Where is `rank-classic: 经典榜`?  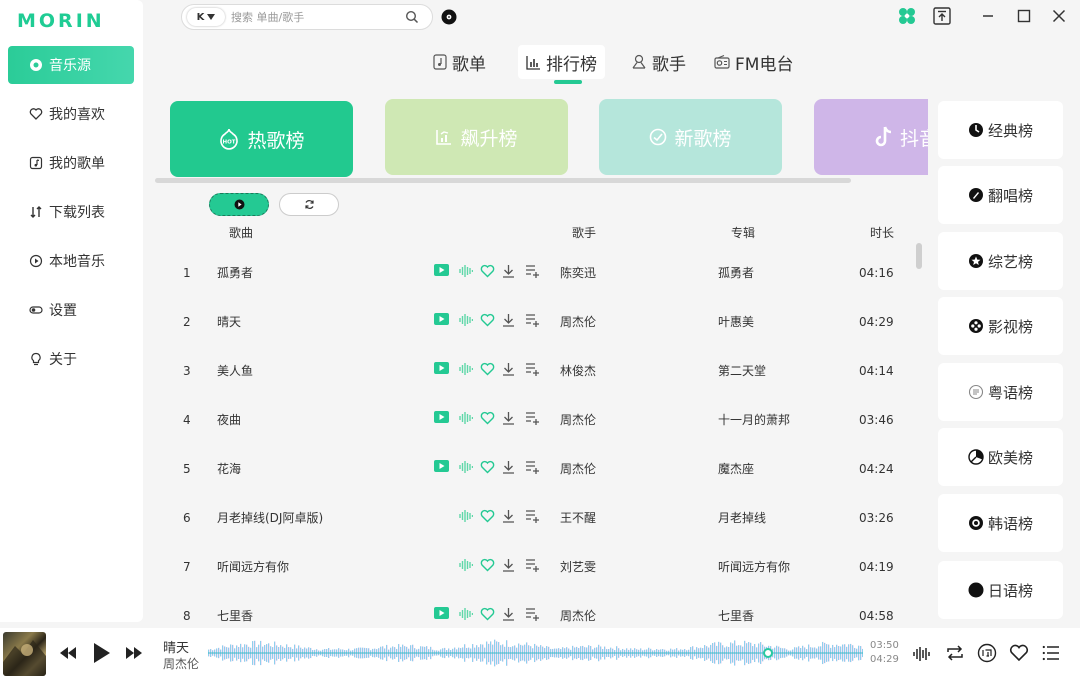 rank-classic: 经典榜 is located at coordinates (1000, 130).